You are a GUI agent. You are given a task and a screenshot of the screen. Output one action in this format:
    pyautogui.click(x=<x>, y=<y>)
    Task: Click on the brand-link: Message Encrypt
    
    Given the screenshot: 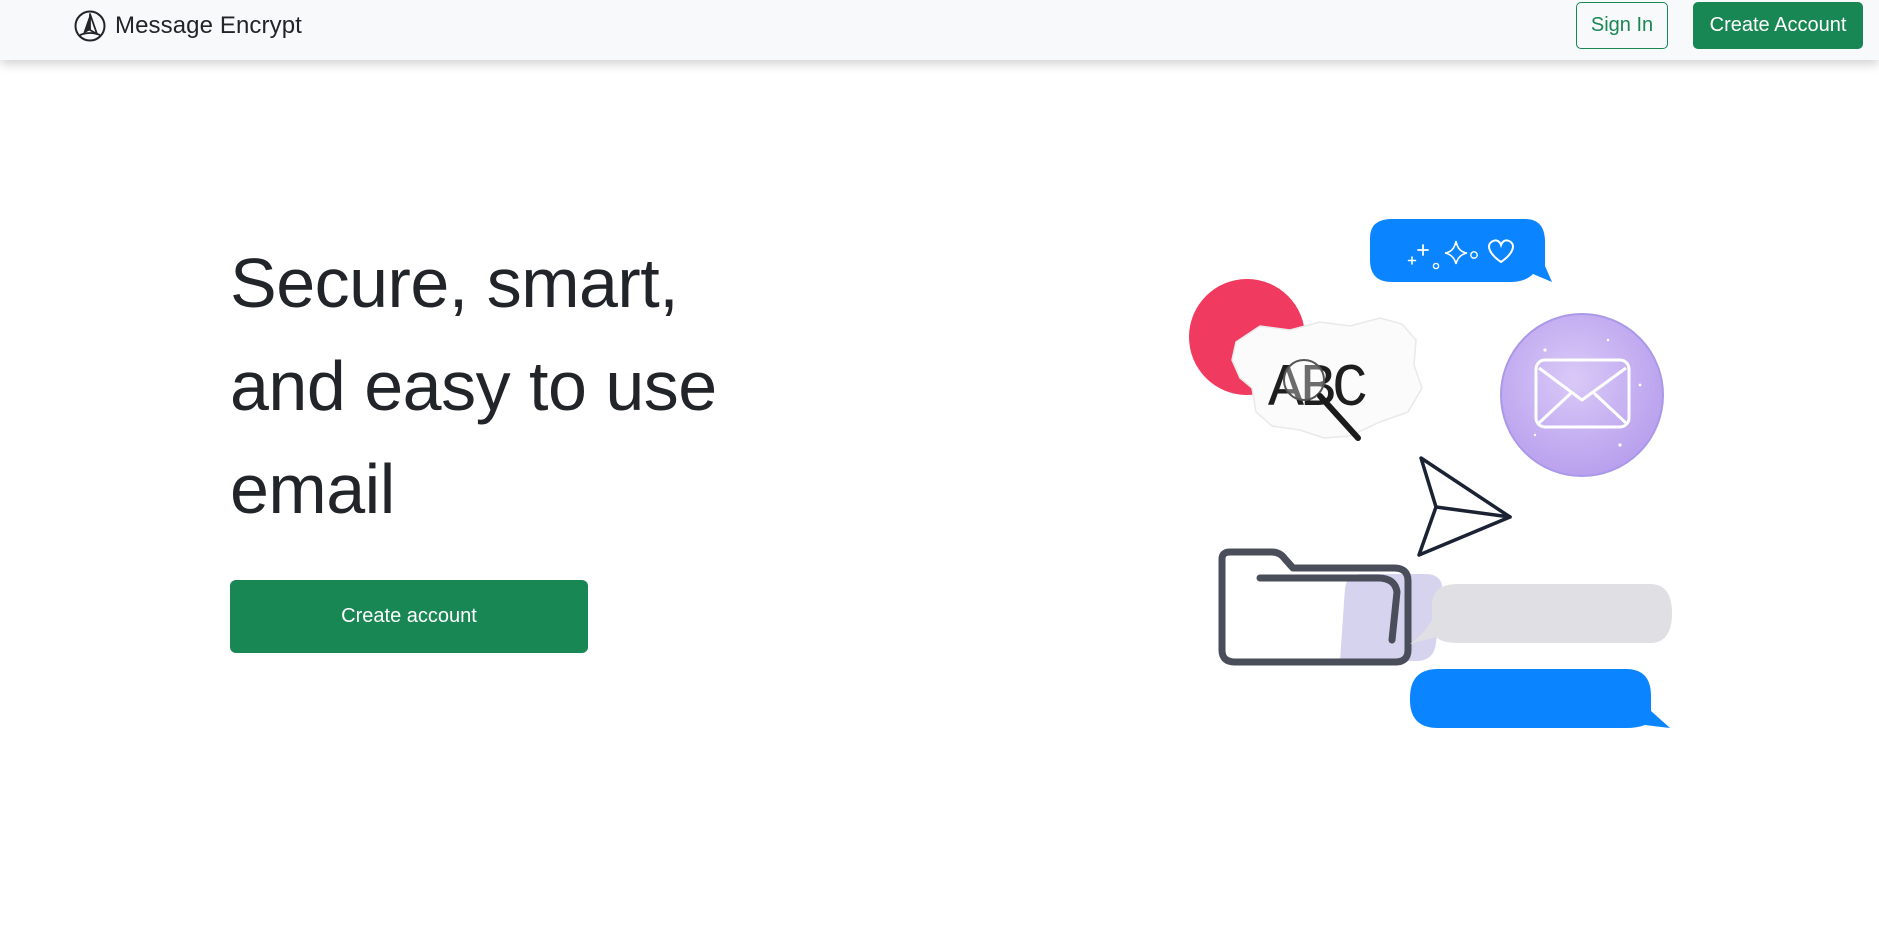 What is the action you would take?
    pyautogui.click(x=187, y=26)
    